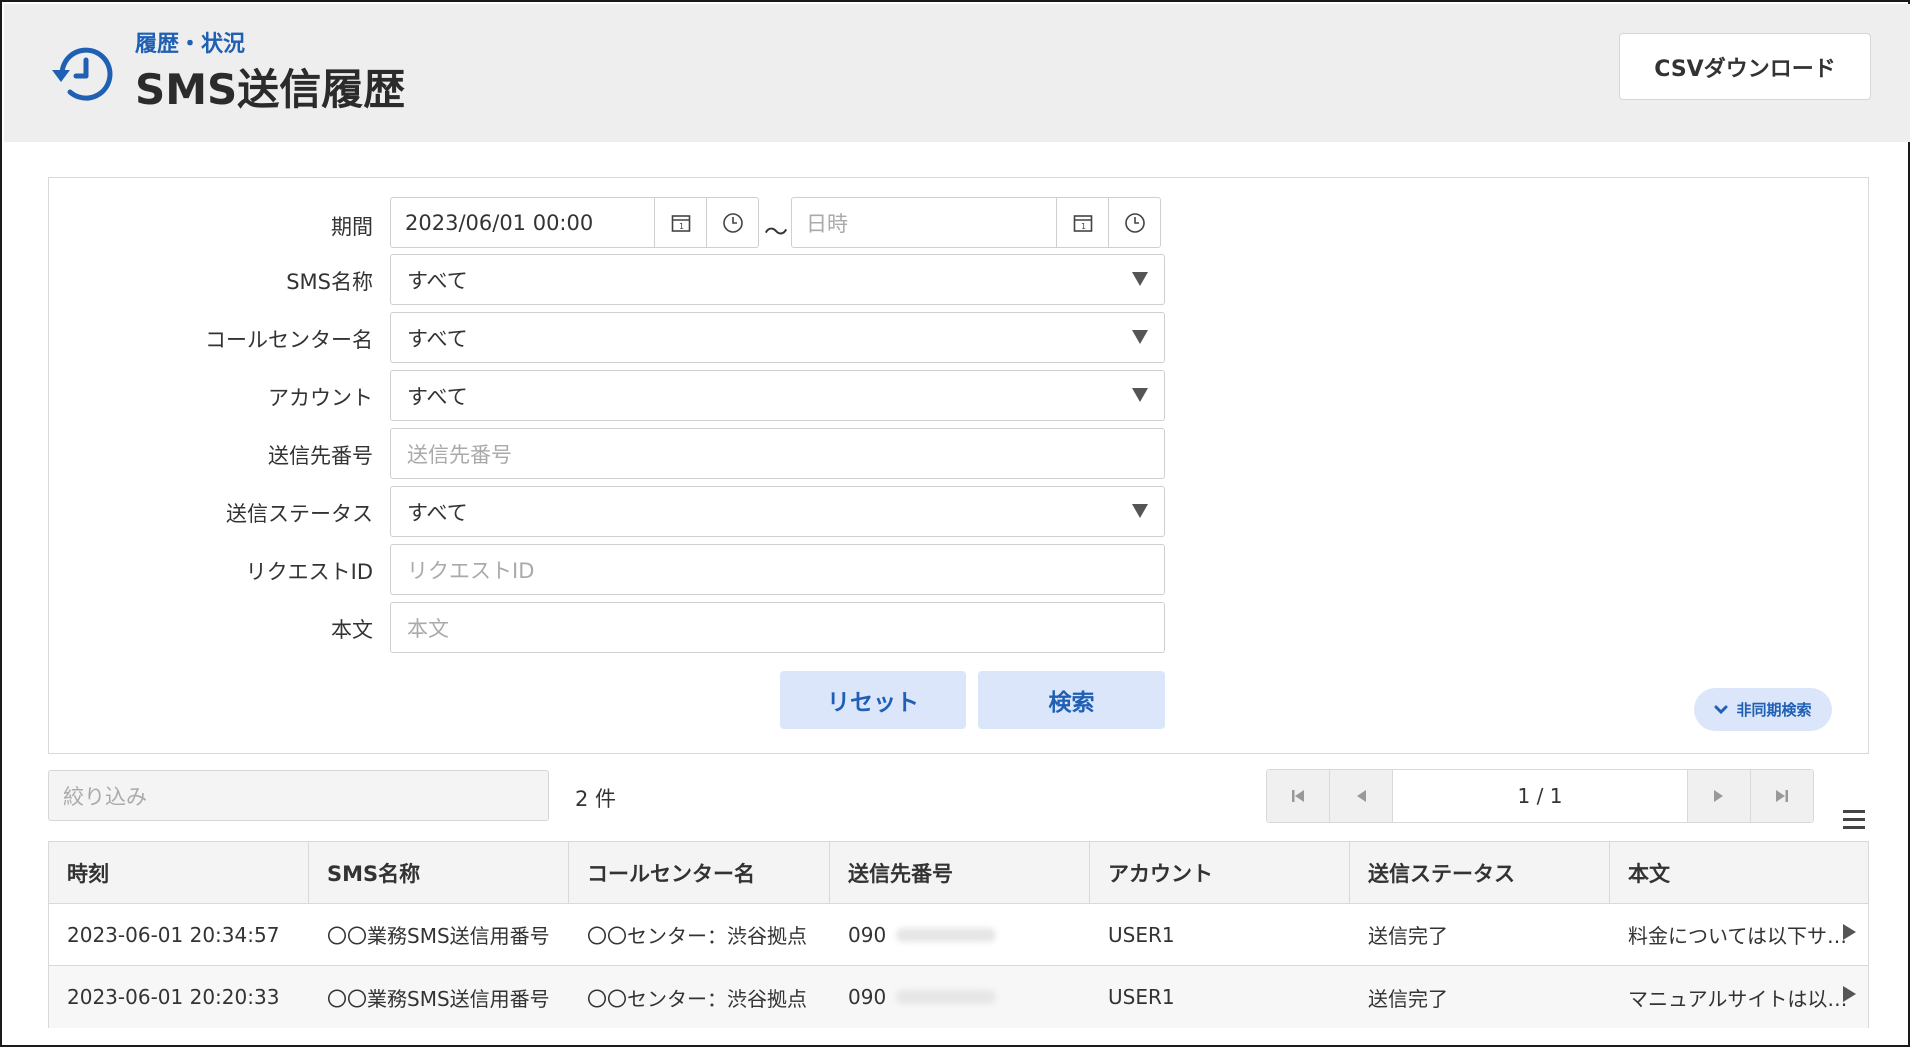 The image size is (1910, 1047). I want to click on first-page-button, so click(1298, 796).